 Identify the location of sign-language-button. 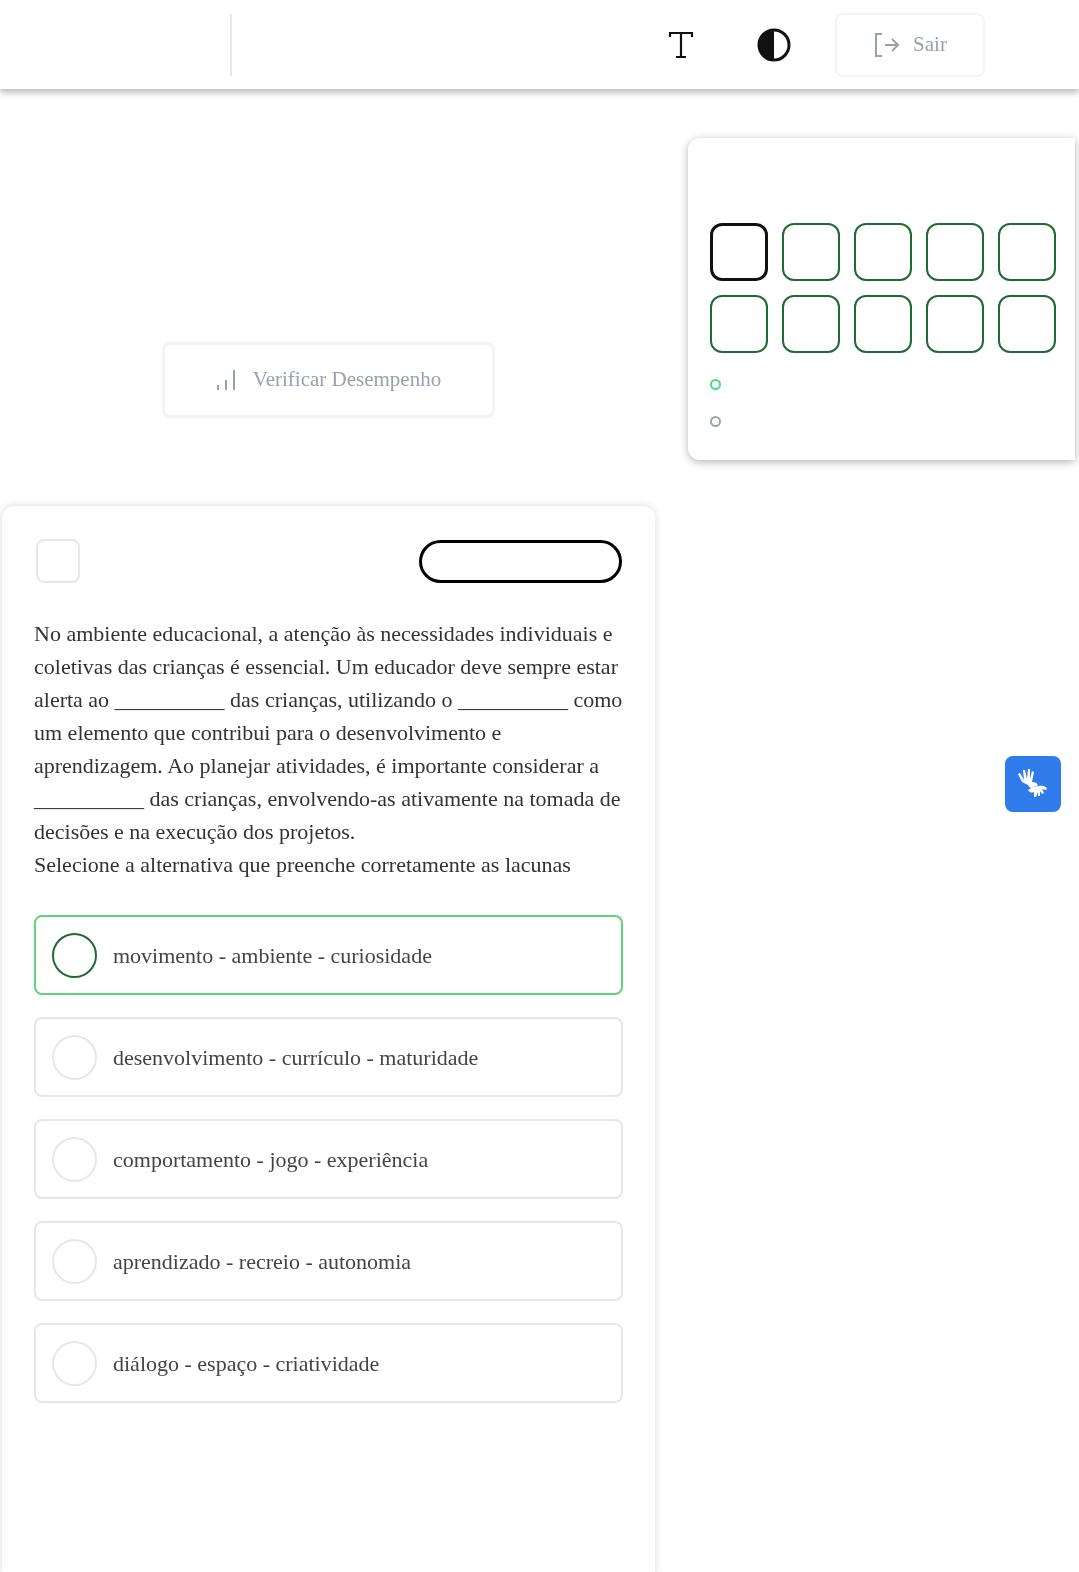
(1033, 784).